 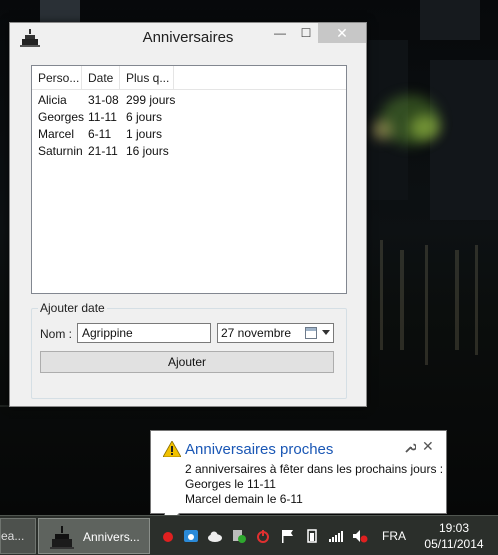 What do you see at coordinates (144, 333) in the screenshot?
I see `name-input: Agrippine` at bounding box center [144, 333].